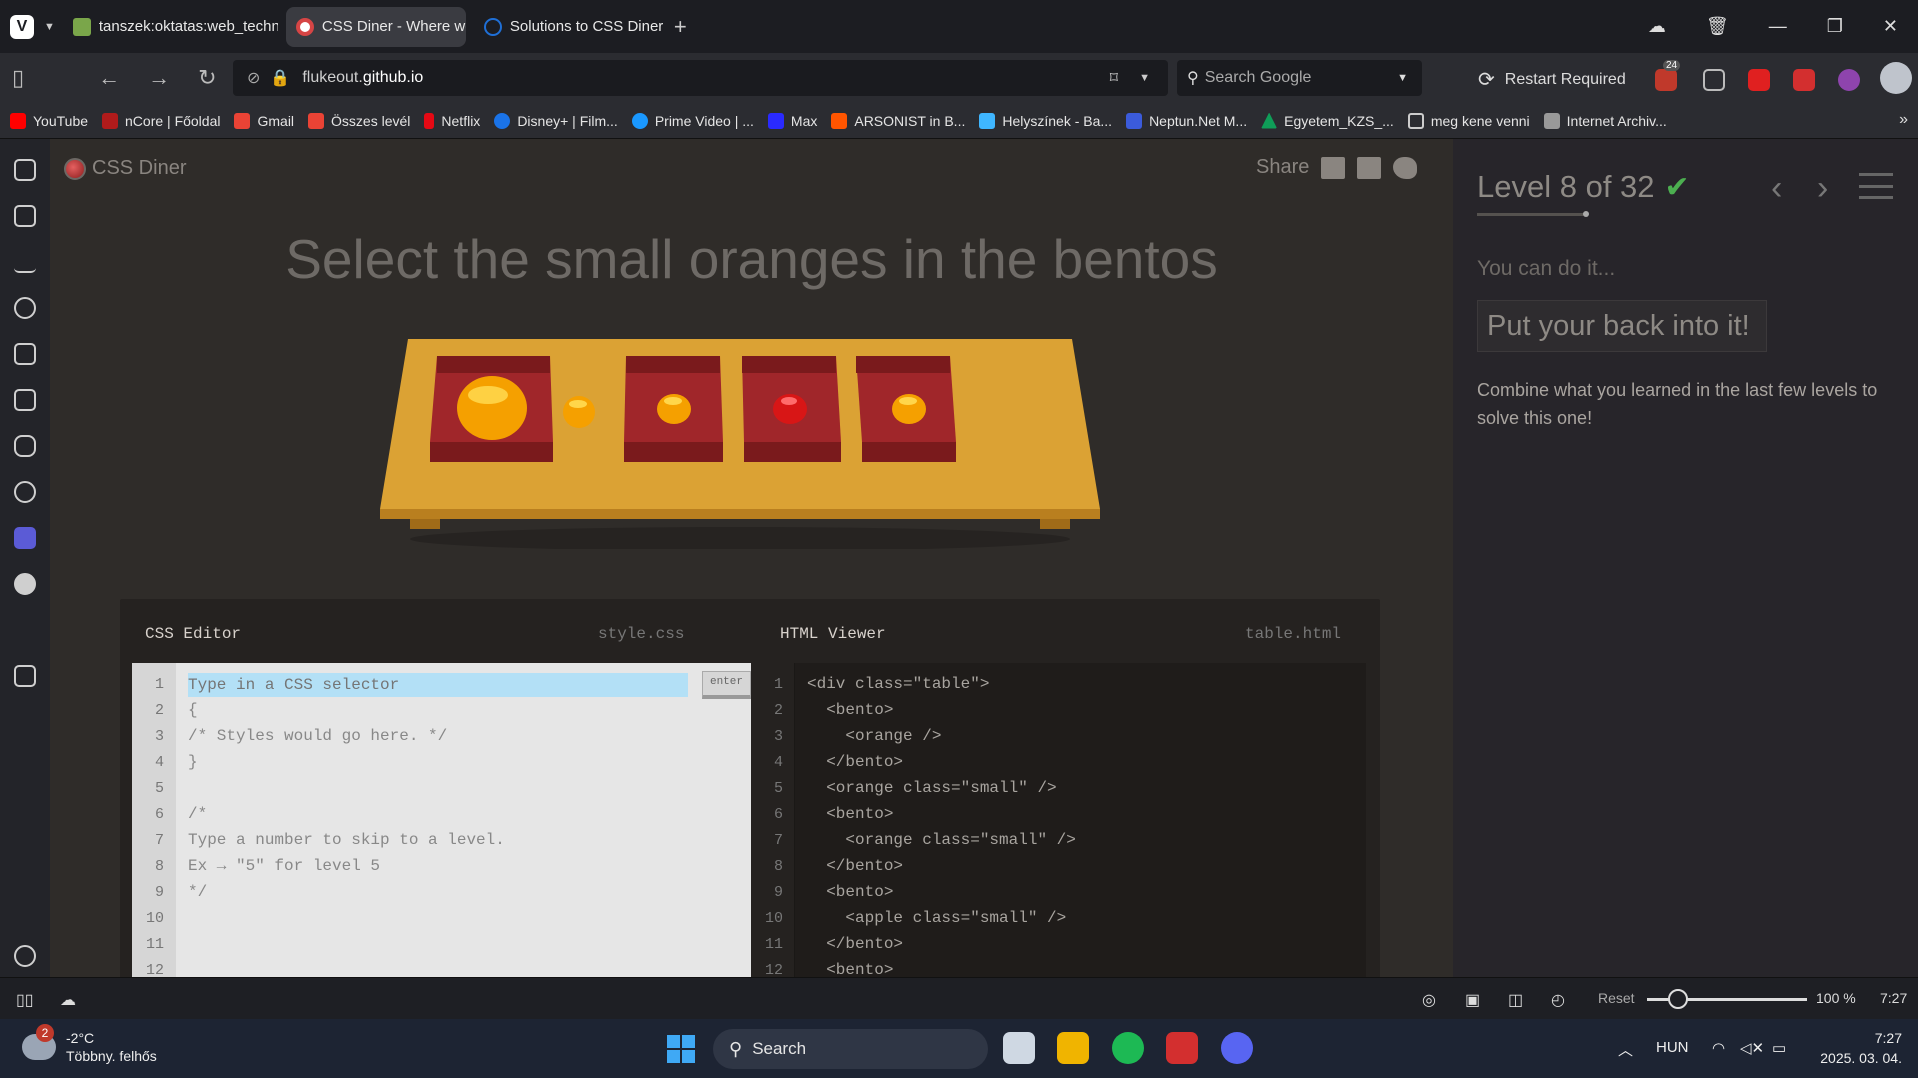  I want to click on orange-small-on-table, so click(579, 412).